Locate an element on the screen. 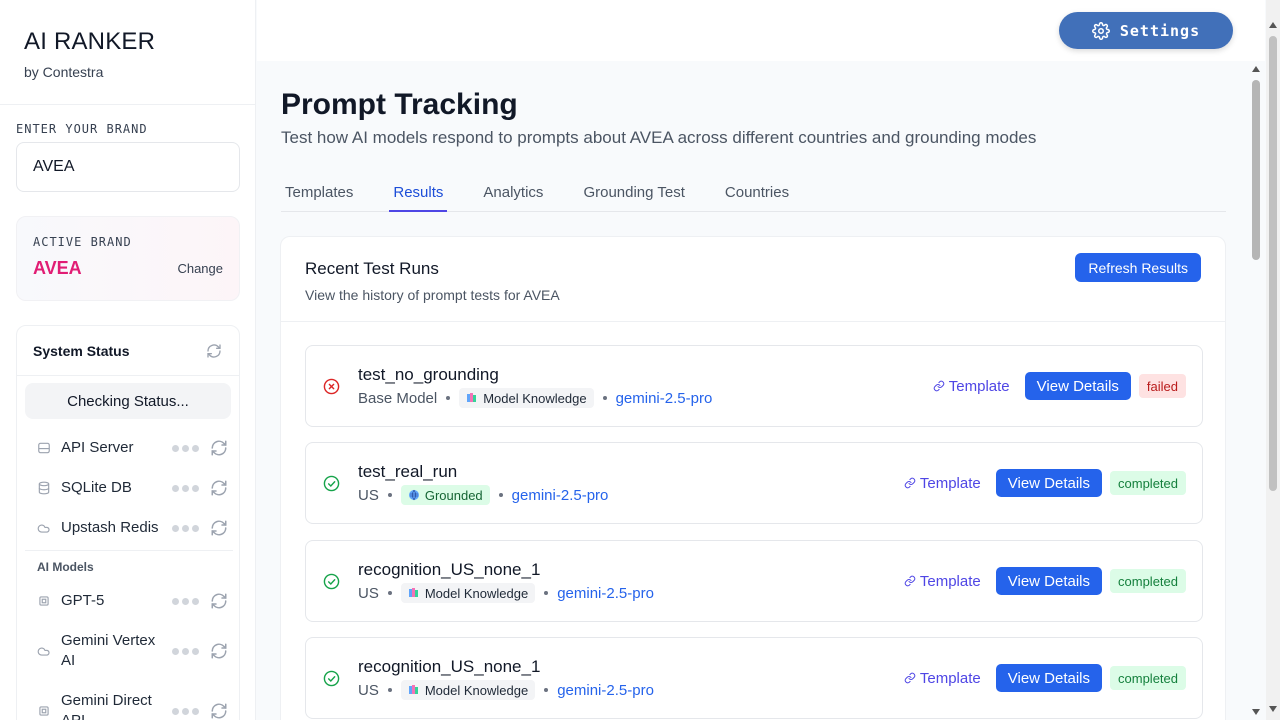  model-row-gemini-direct: Gemini Direct API is located at coordinates (129, 705).